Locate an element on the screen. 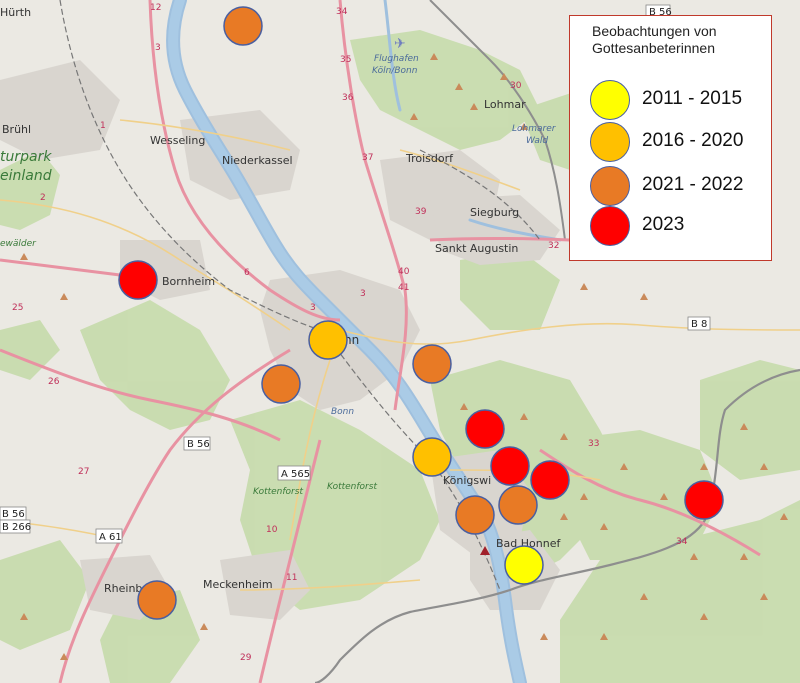 The width and height of the screenshot is (800, 683). legend-item-2021-2022: 2021 - 2022 is located at coordinates (680, 186).